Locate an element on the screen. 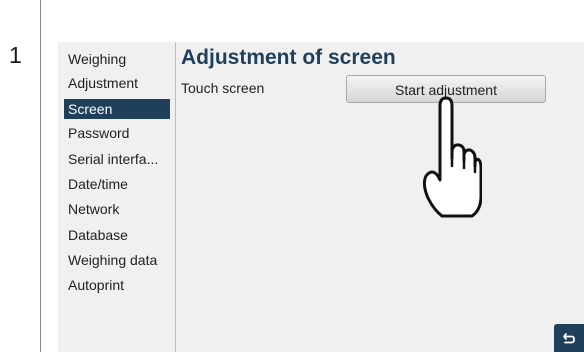 Image resolution: width=584 pixels, height=352 pixels. sidebar-item-password: Password is located at coordinates (98, 133).